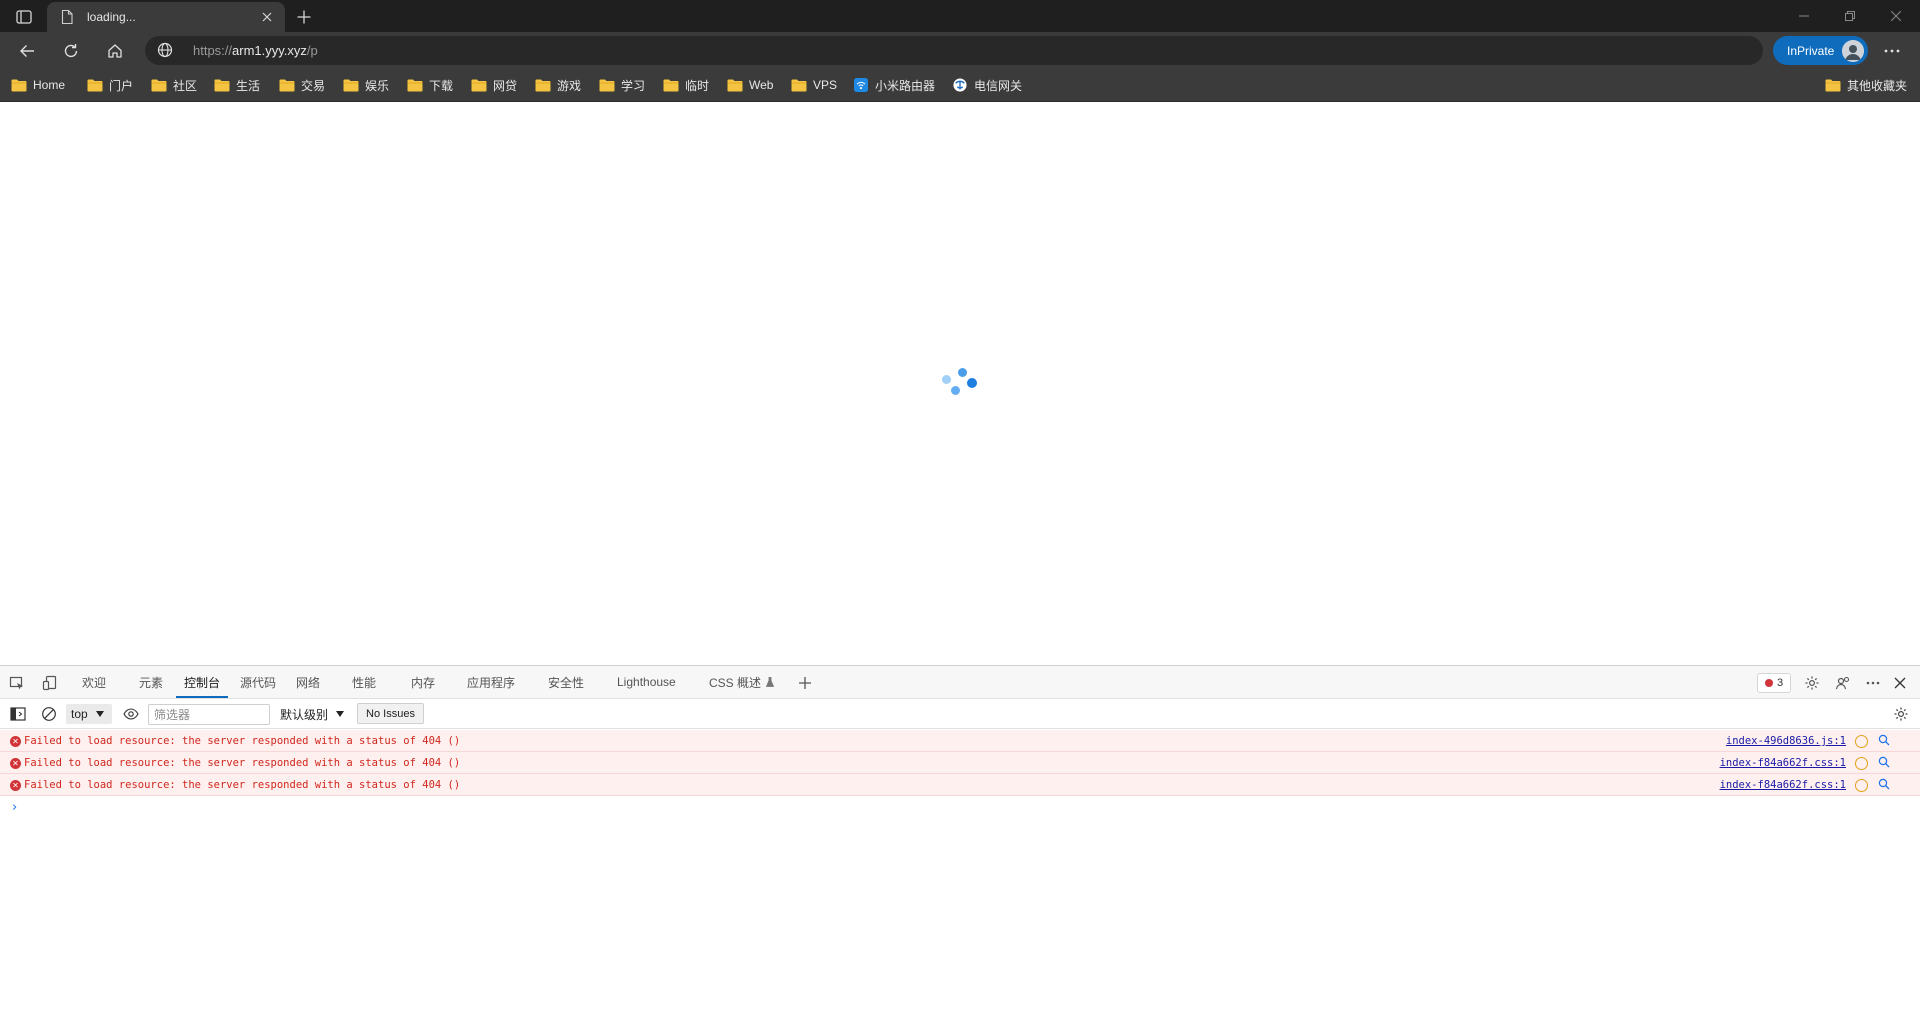 The height and width of the screenshot is (1033, 1920). I want to click on favorite-label: 下载, so click(441, 85).